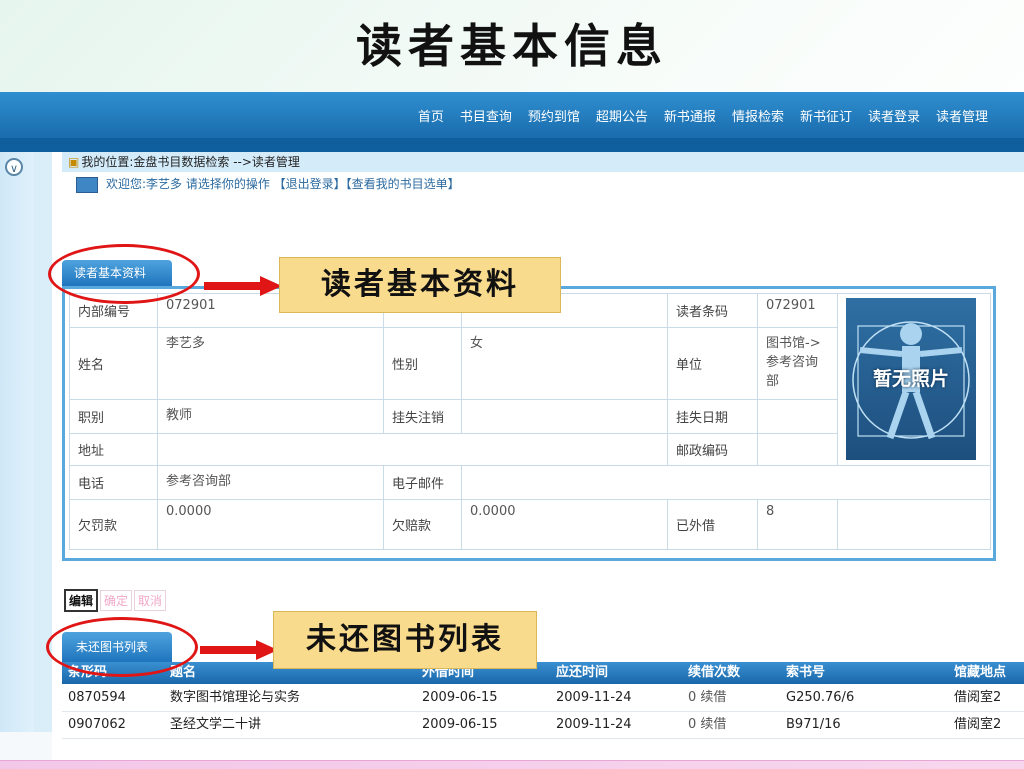  I want to click on address-label: 地址, so click(113, 449).